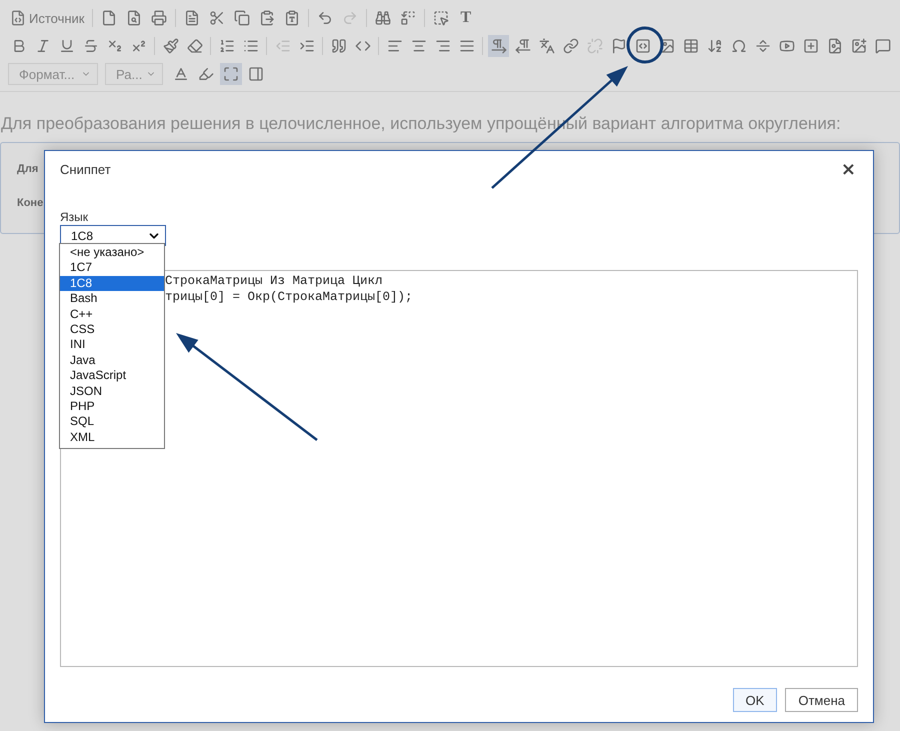 This screenshot has width=900, height=731. Describe the element at coordinates (242, 18) in the screenshot. I see `copy-icon` at that location.